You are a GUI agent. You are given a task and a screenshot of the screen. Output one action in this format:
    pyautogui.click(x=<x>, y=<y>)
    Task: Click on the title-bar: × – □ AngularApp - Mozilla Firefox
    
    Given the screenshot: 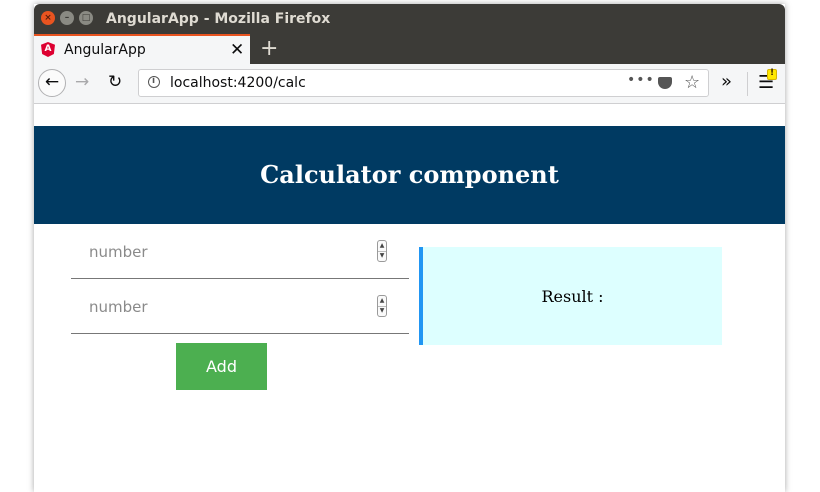 What is the action you would take?
    pyautogui.click(x=409, y=19)
    